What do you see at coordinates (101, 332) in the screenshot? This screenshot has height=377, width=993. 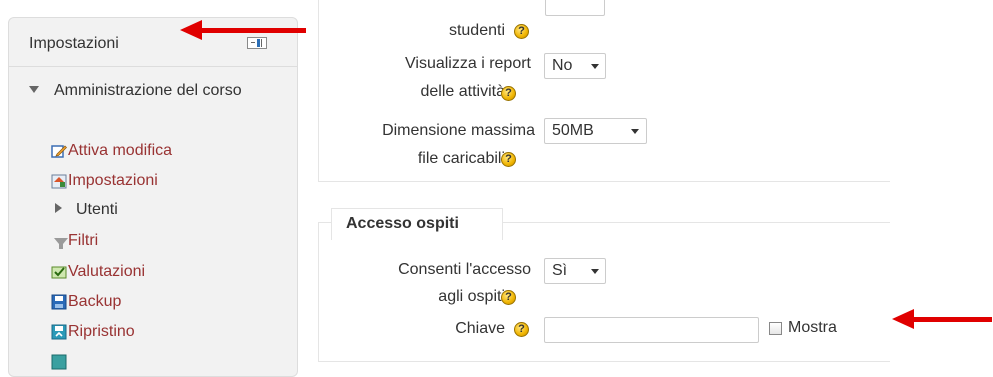 I see `sidebar-item-ripristino: Ripristino` at bounding box center [101, 332].